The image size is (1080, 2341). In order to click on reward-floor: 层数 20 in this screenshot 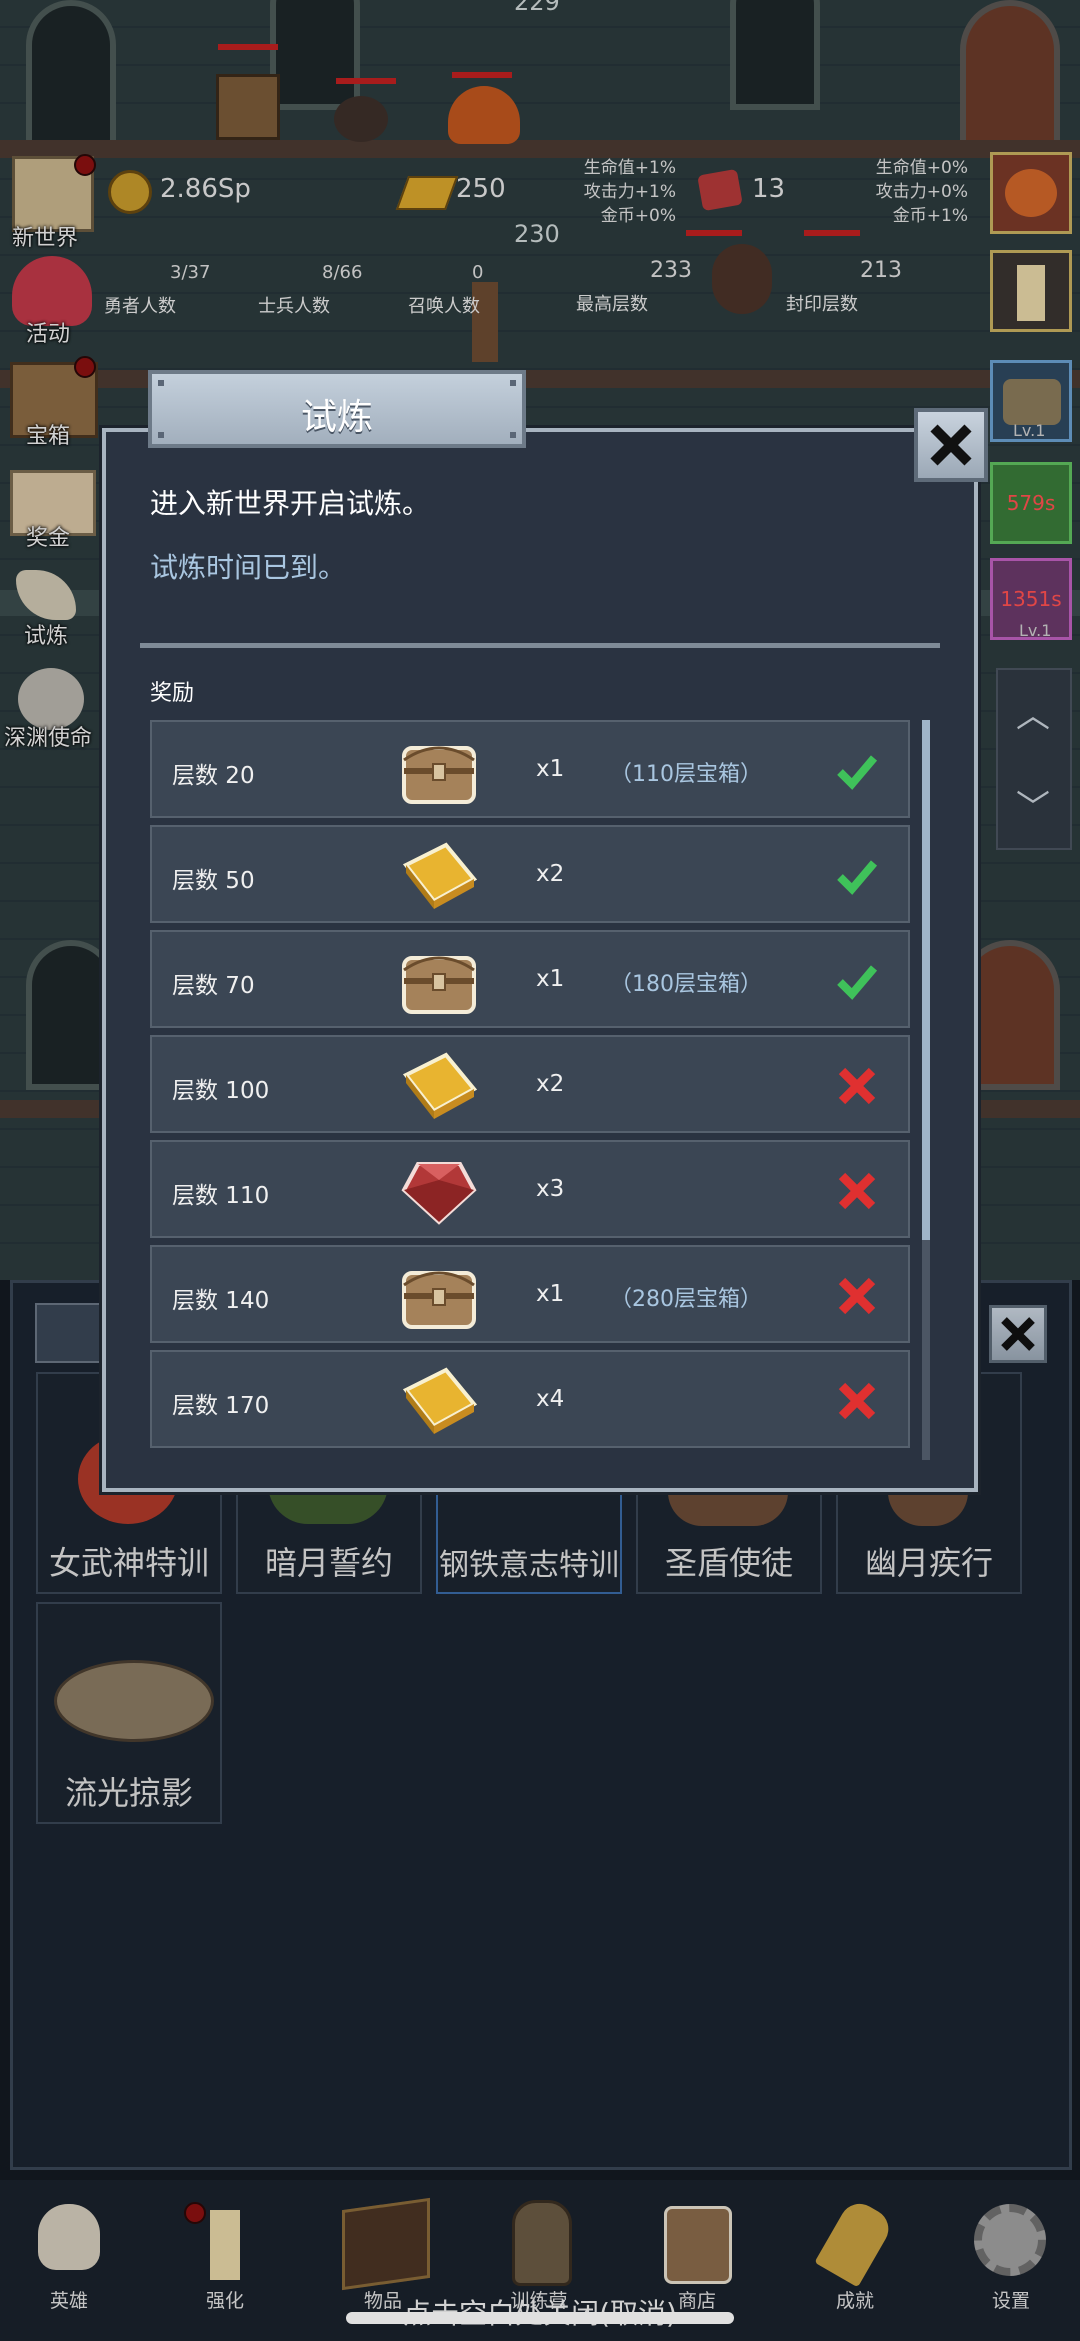, I will do `click(213, 776)`.